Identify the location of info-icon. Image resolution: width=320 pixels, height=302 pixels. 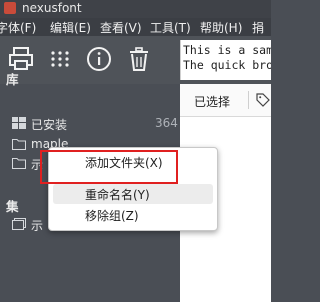
(99, 59).